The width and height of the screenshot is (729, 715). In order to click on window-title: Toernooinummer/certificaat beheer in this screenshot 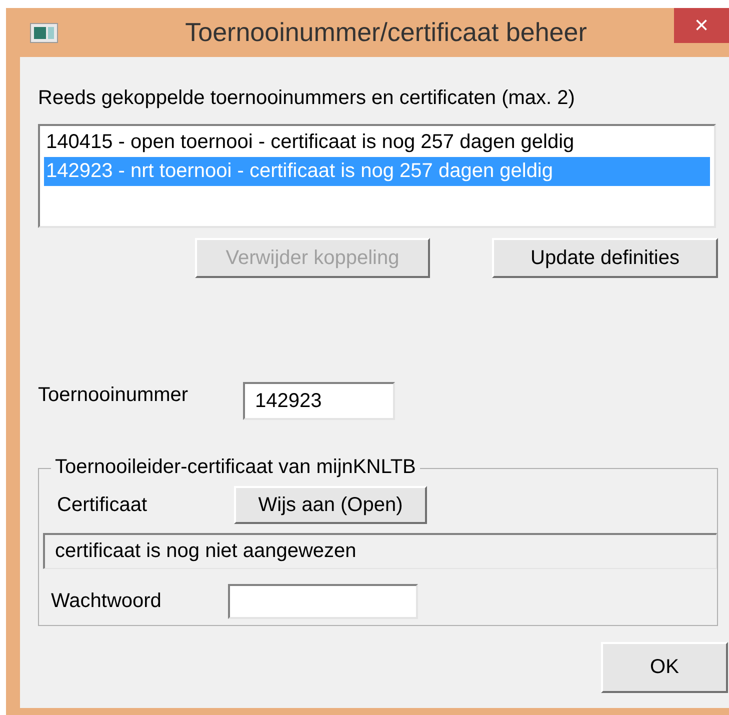, I will do `click(386, 32)`.